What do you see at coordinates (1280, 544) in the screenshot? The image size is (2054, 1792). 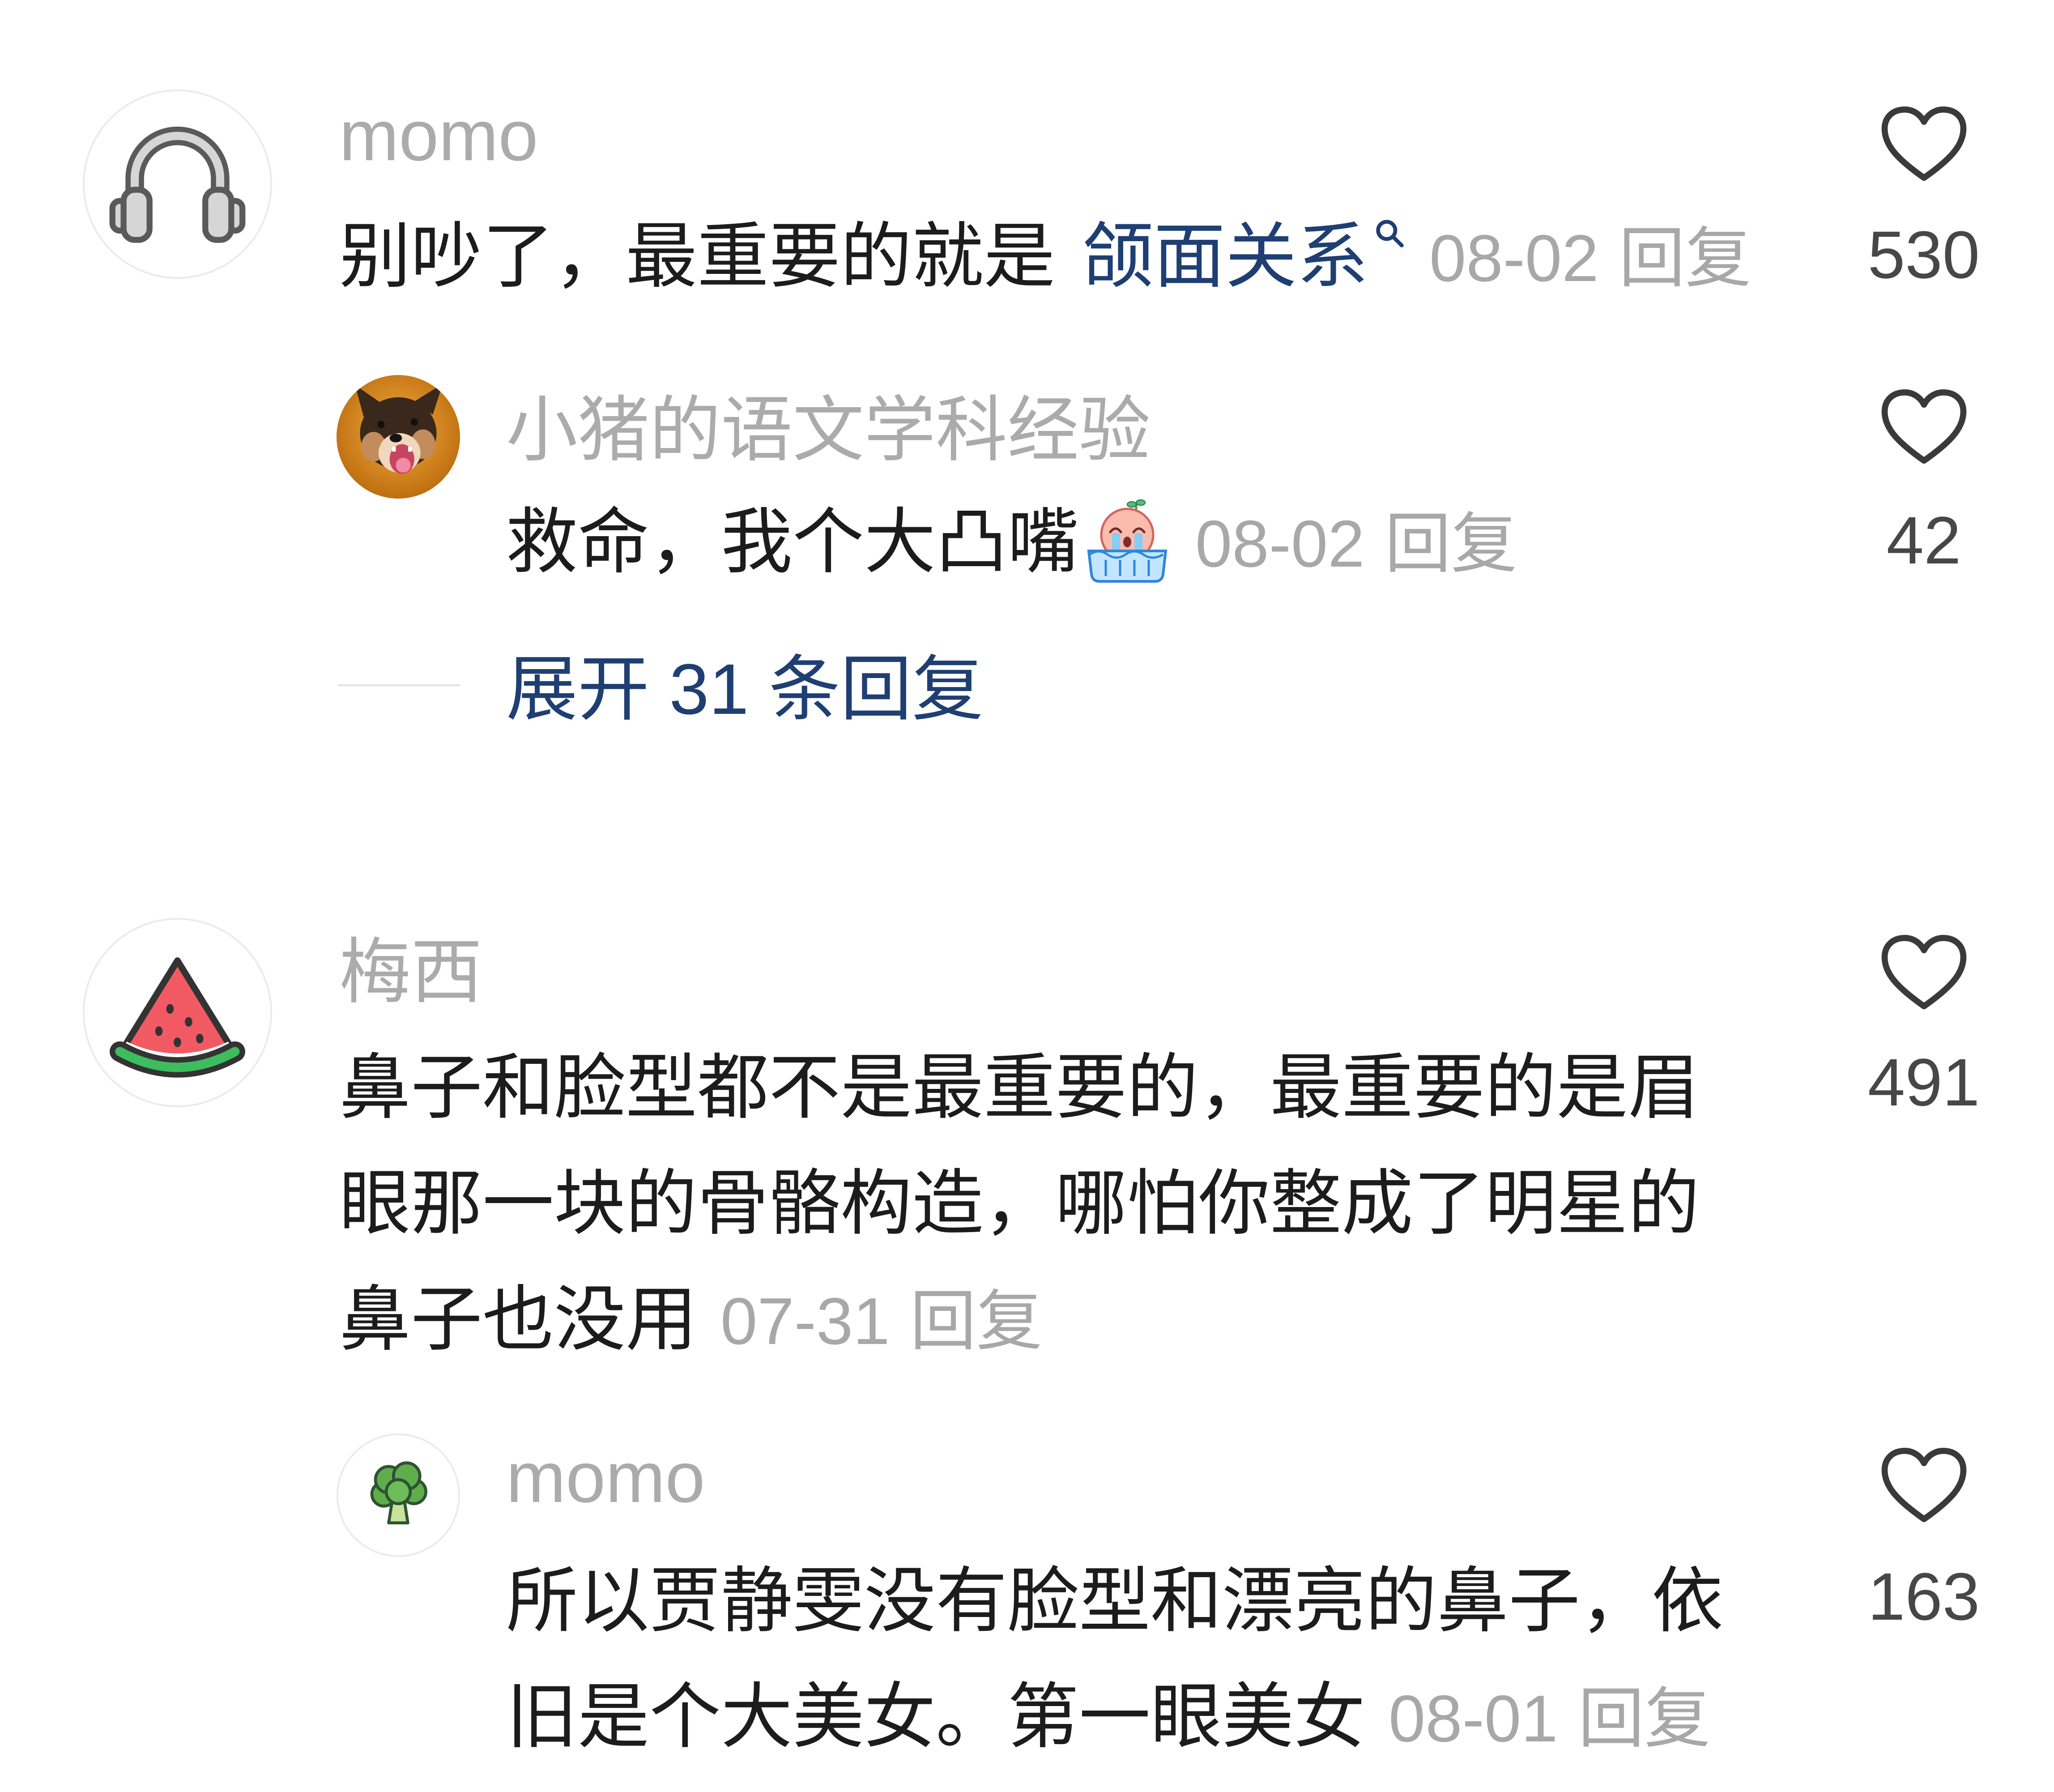 I see `reply-date: 08-02` at bounding box center [1280, 544].